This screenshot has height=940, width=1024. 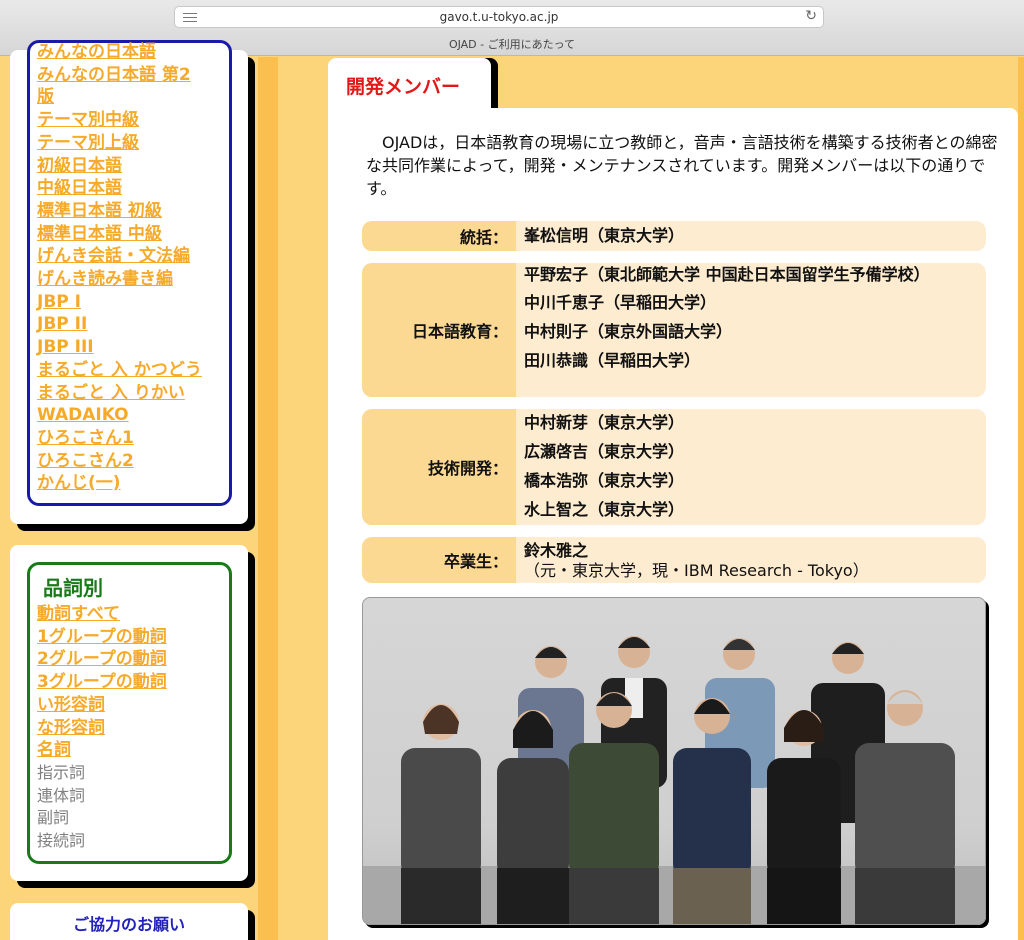 I want to click on member-row-lead: 統括： 峯松信明（東京大学）, so click(x=674, y=236).